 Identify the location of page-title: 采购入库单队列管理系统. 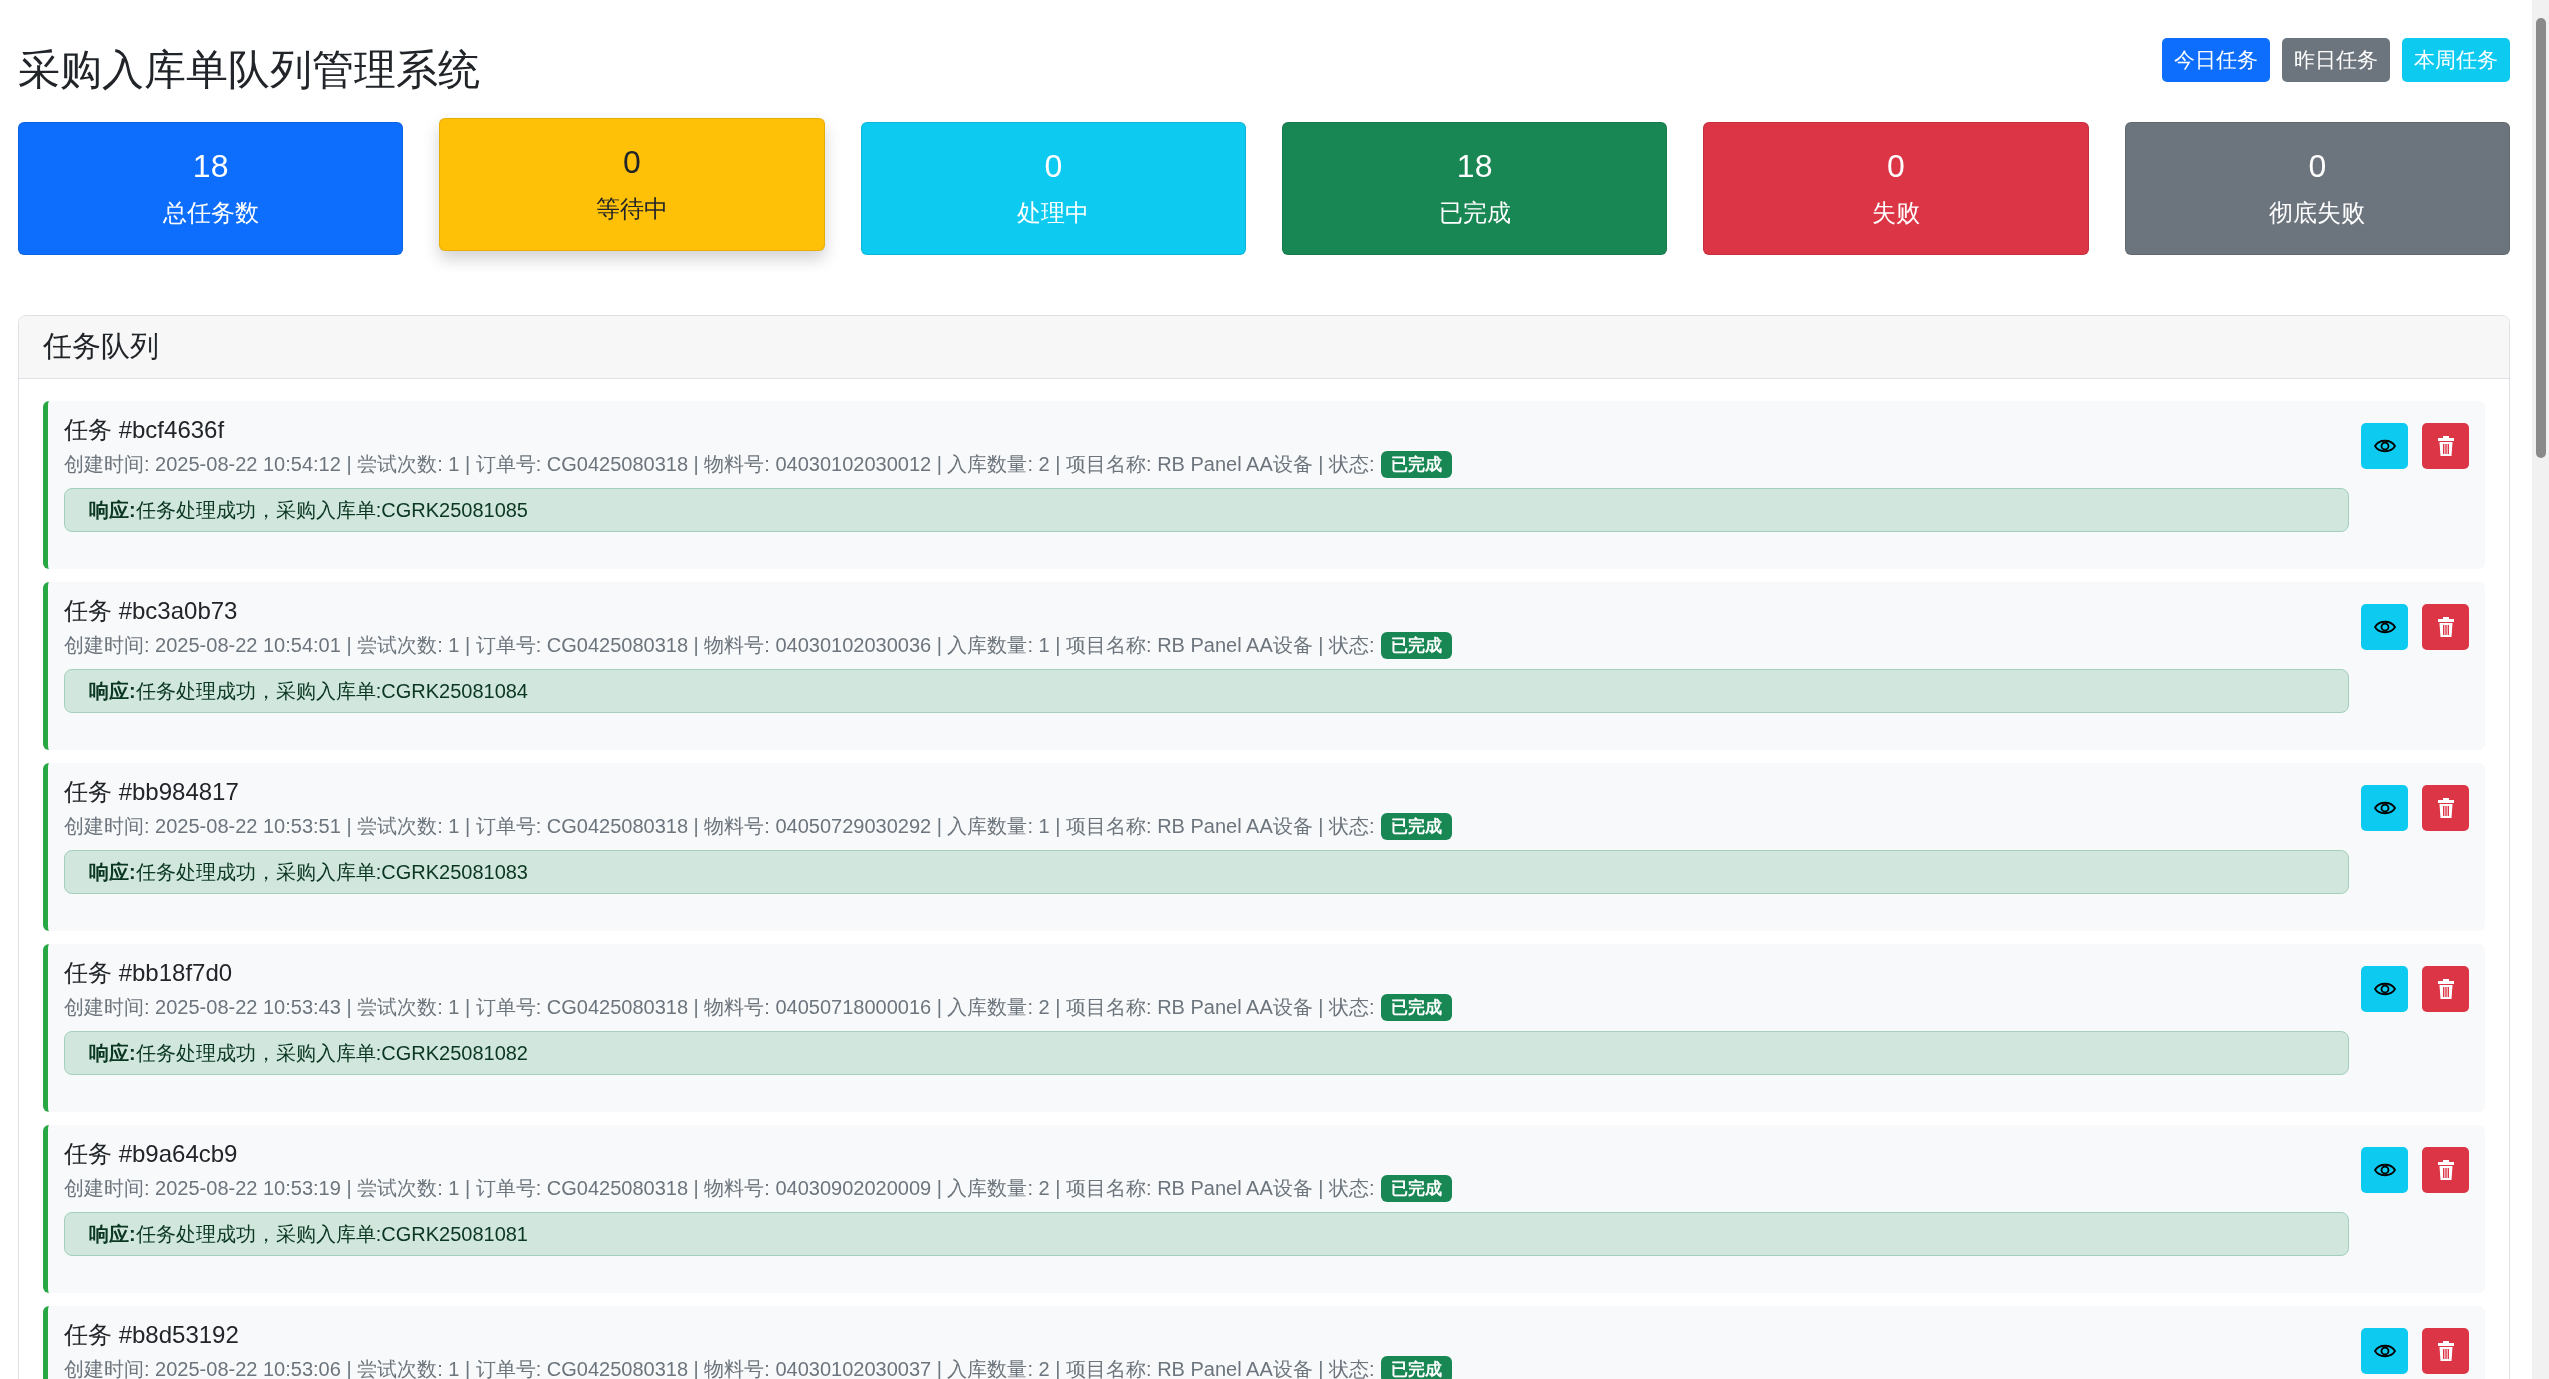
(249, 70).